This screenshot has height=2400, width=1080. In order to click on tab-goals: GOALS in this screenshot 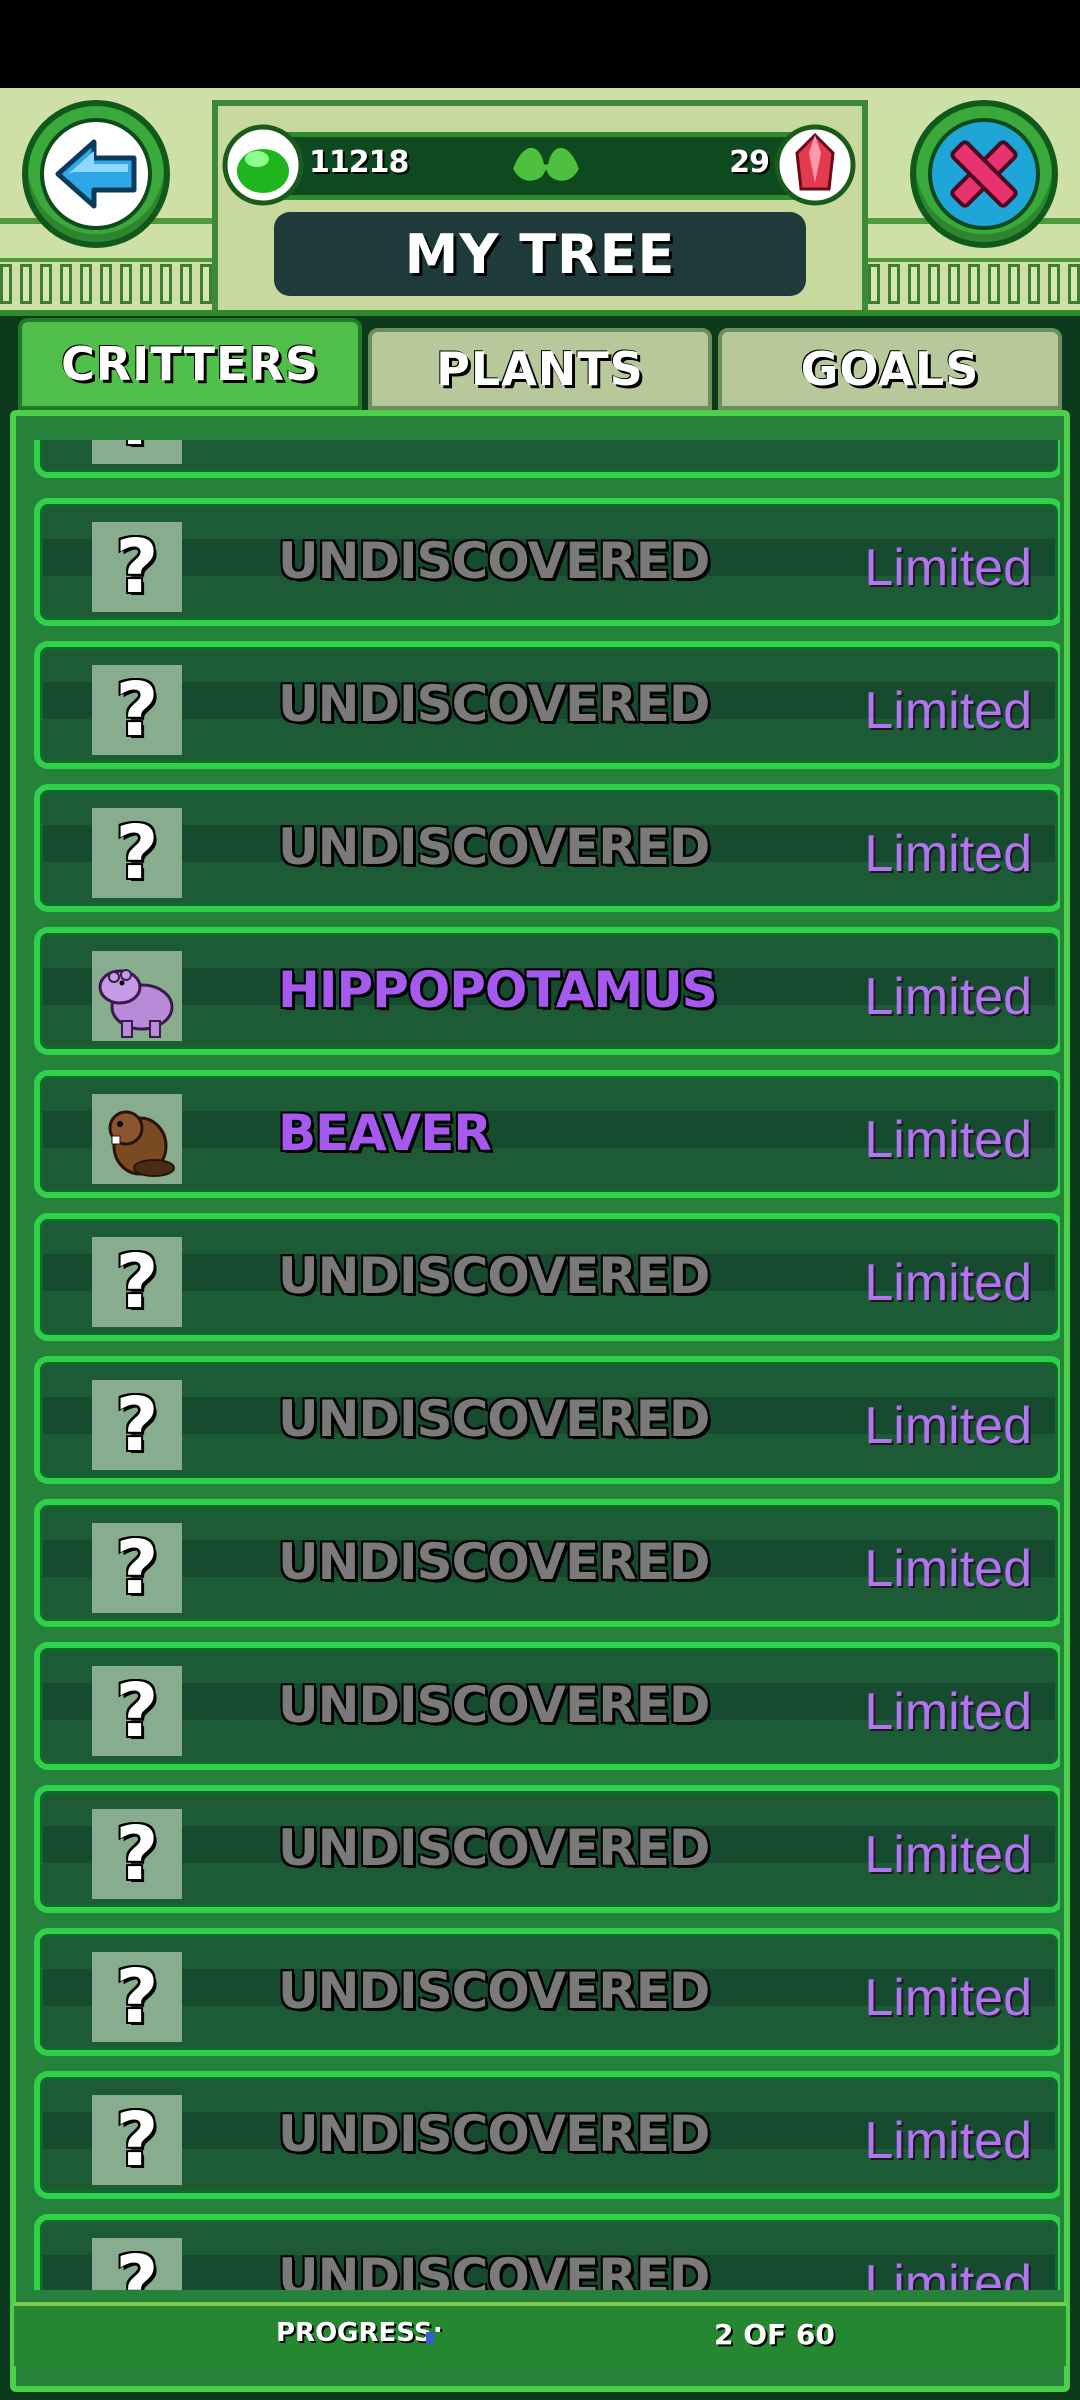, I will do `click(890, 369)`.